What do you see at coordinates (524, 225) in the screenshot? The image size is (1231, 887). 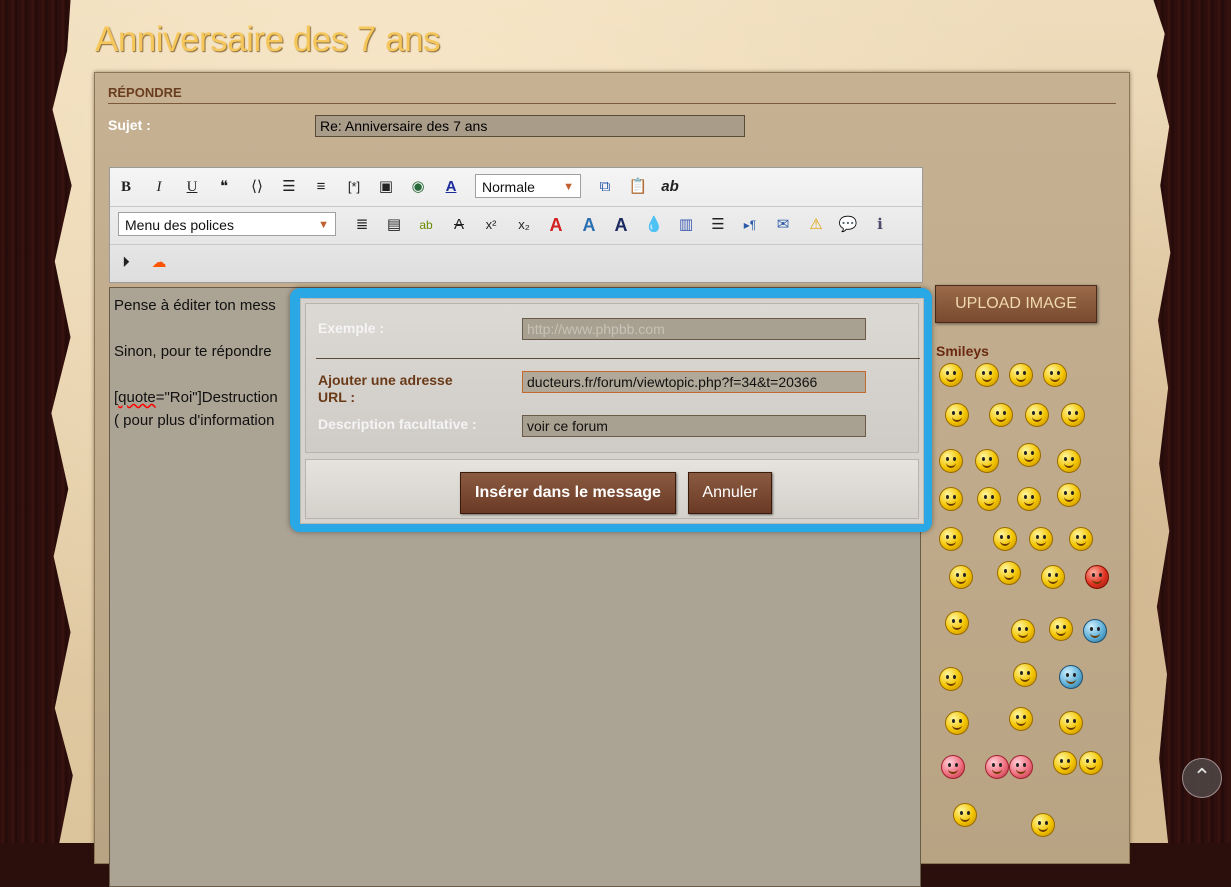 I see `subscript-icon: x₂` at bounding box center [524, 225].